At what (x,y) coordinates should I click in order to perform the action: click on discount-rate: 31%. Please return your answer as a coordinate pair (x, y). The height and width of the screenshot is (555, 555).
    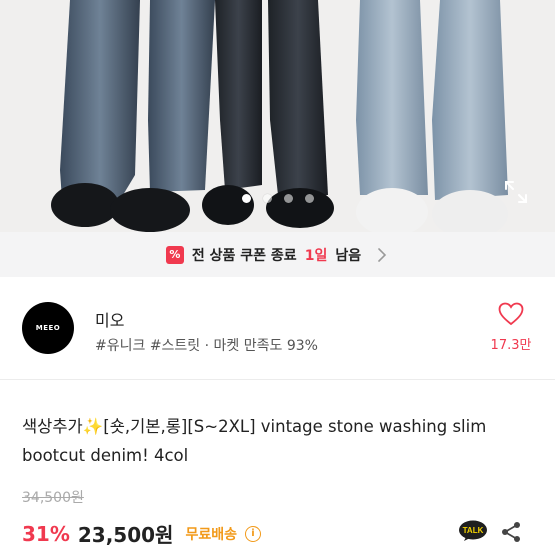
    Looking at the image, I should click on (46, 533).